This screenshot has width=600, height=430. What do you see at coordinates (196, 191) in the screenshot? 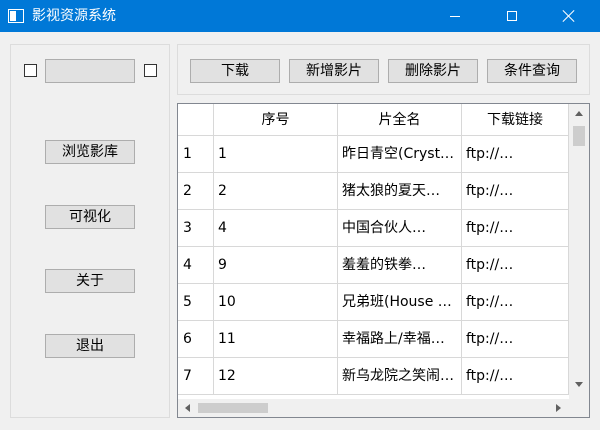
I see `row-header: 2` at bounding box center [196, 191].